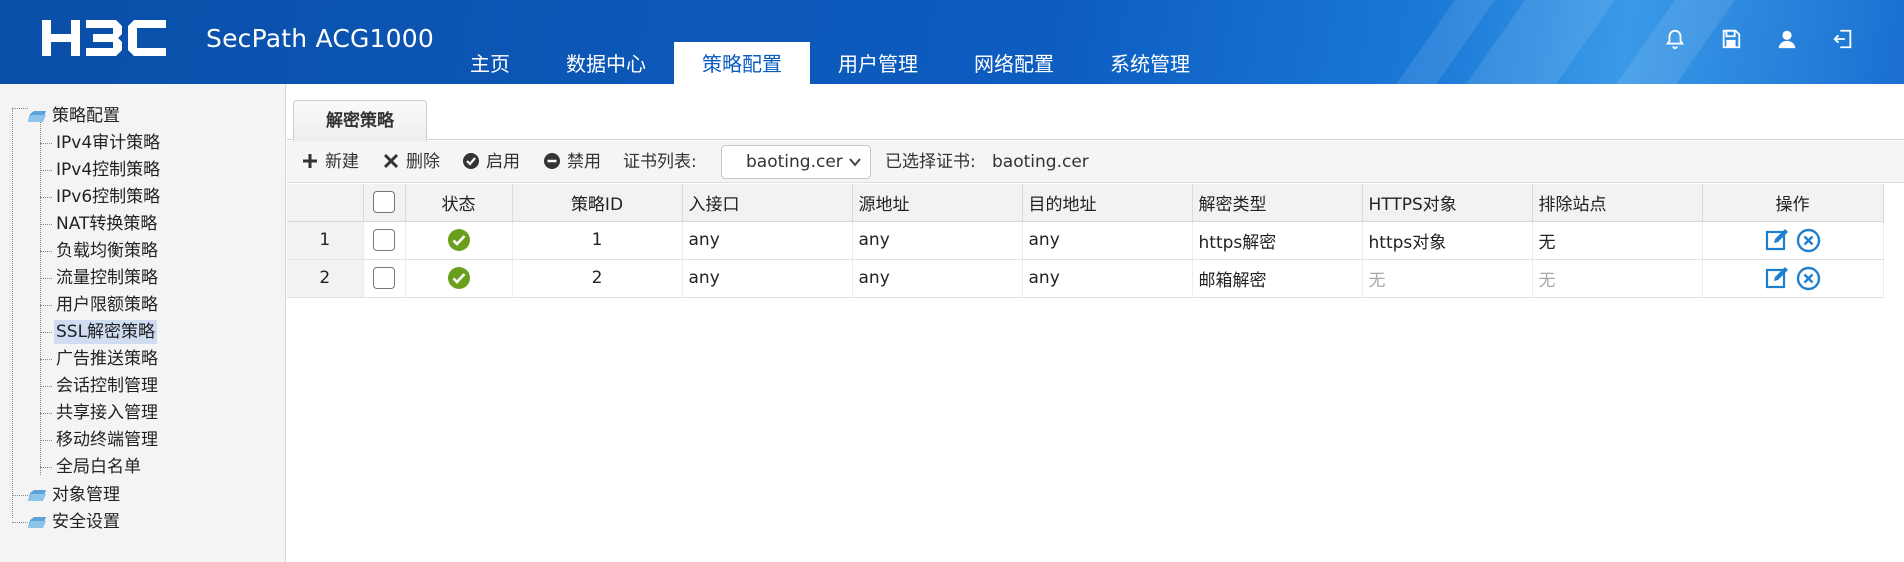 Image resolution: width=1904 pixels, height=562 pixels. What do you see at coordinates (878, 63) in the screenshot?
I see `nav-tab-user-management: 用户管理` at bounding box center [878, 63].